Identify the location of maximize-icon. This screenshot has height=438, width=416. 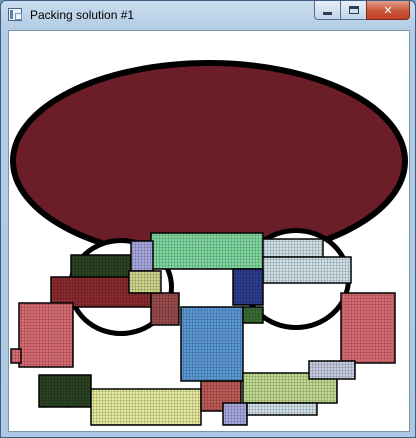
(353, 10).